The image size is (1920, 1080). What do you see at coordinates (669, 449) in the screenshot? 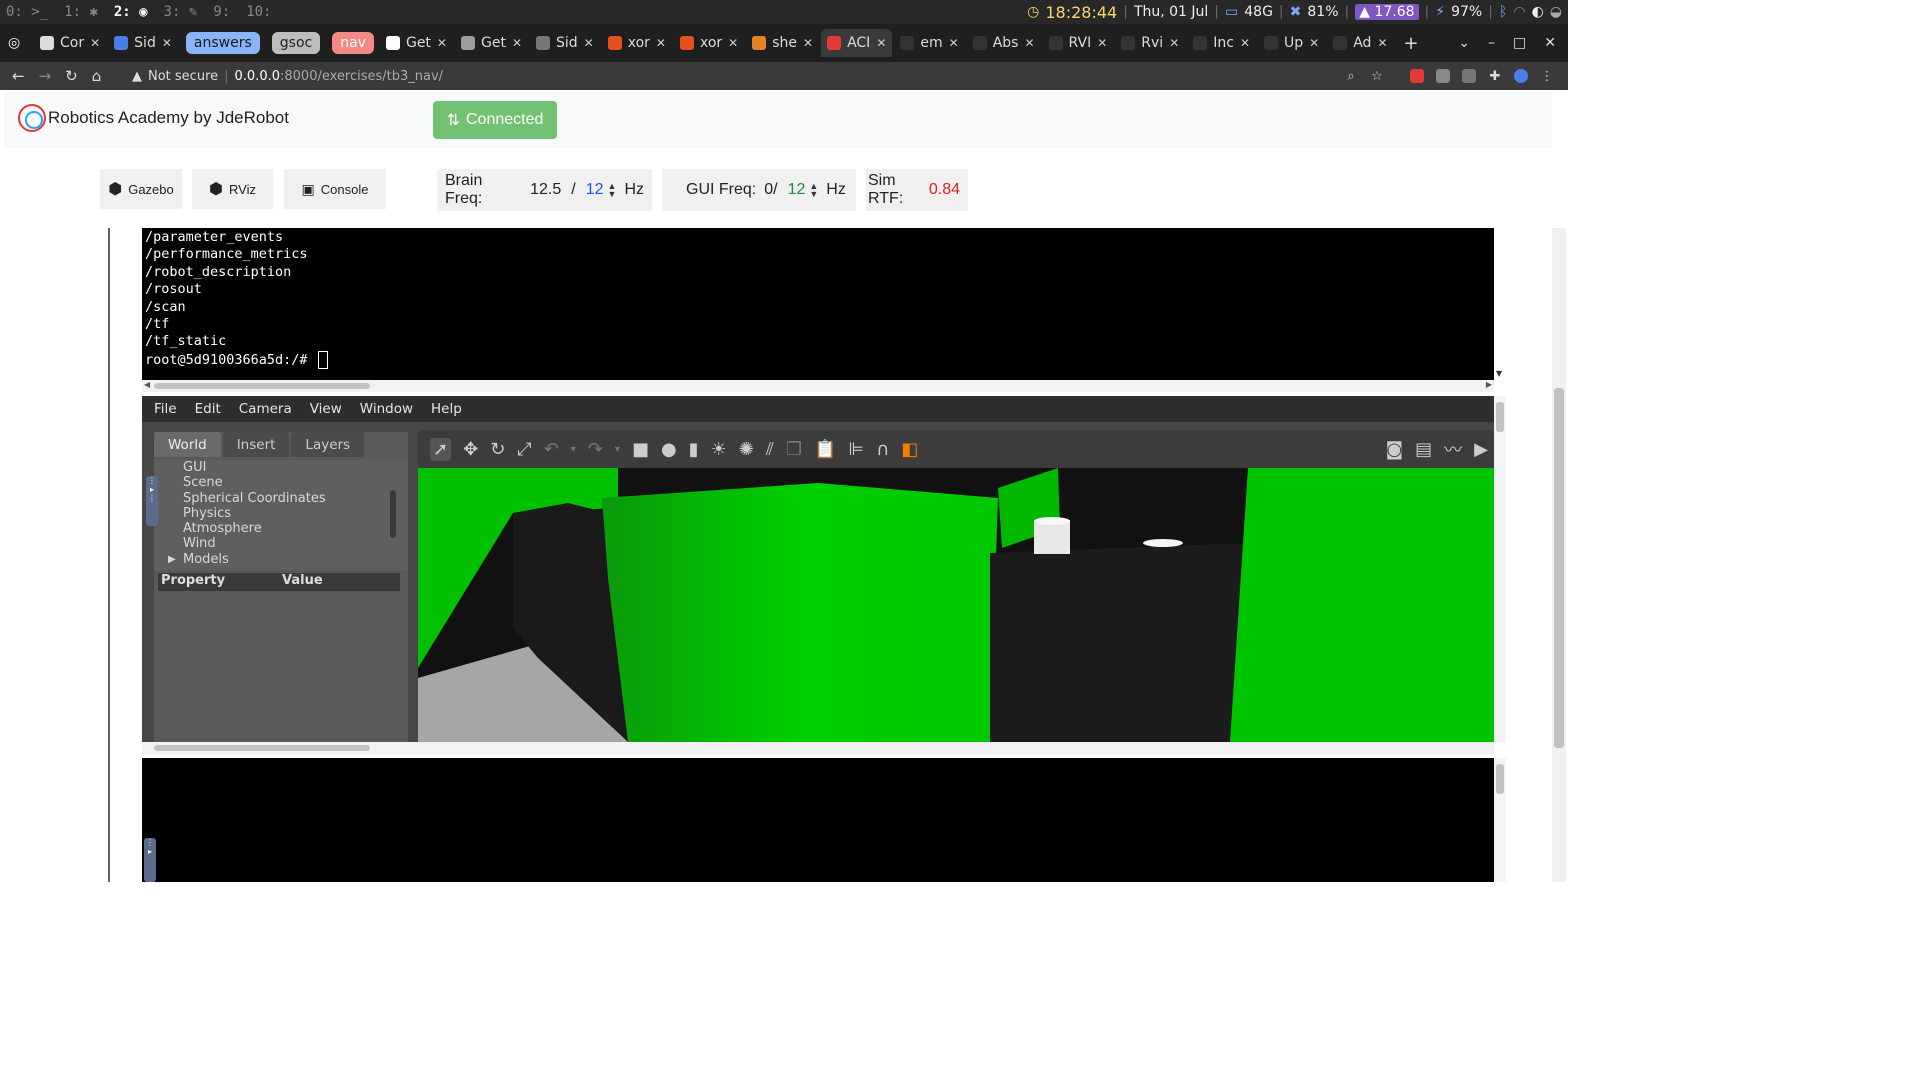
I see `sphere-shape-icon: ●` at bounding box center [669, 449].